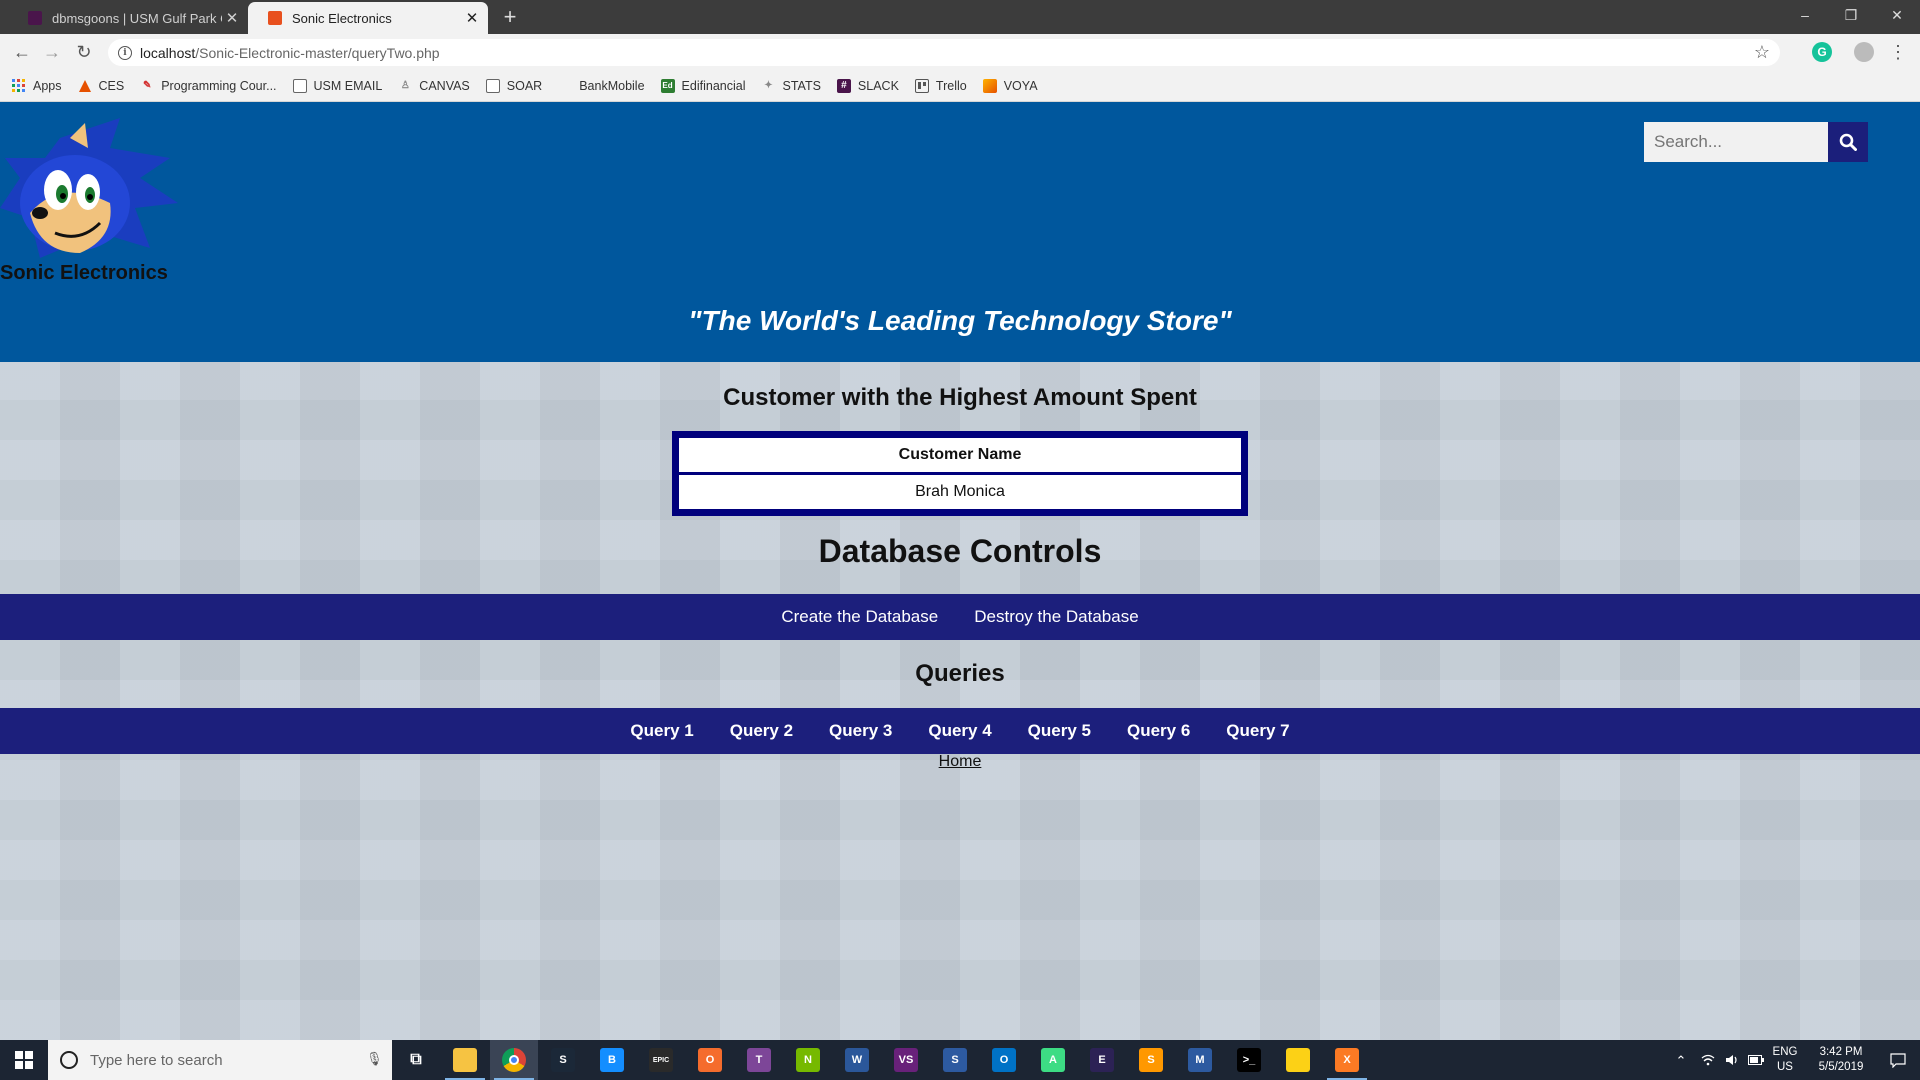 The image size is (1920, 1080). Describe the element at coordinates (22, 52) in the screenshot. I see `back-icon: ←` at that location.